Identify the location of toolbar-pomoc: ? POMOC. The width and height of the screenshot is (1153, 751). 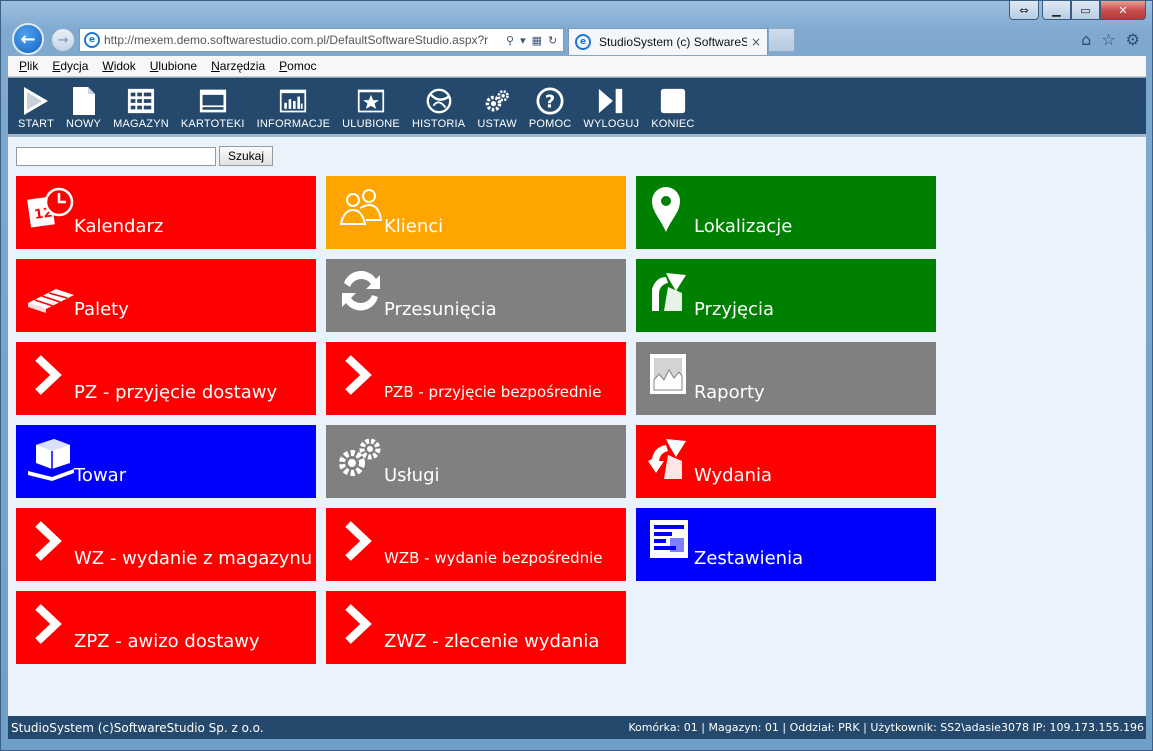
(550, 106).